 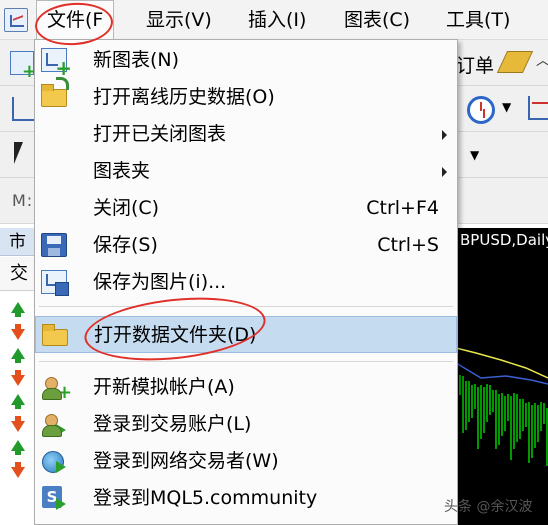 What do you see at coordinates (164, 387) in the screenshot?
I see `menu-item-label: 开新模拟帐户(A)` at bounding box center [164, 387].